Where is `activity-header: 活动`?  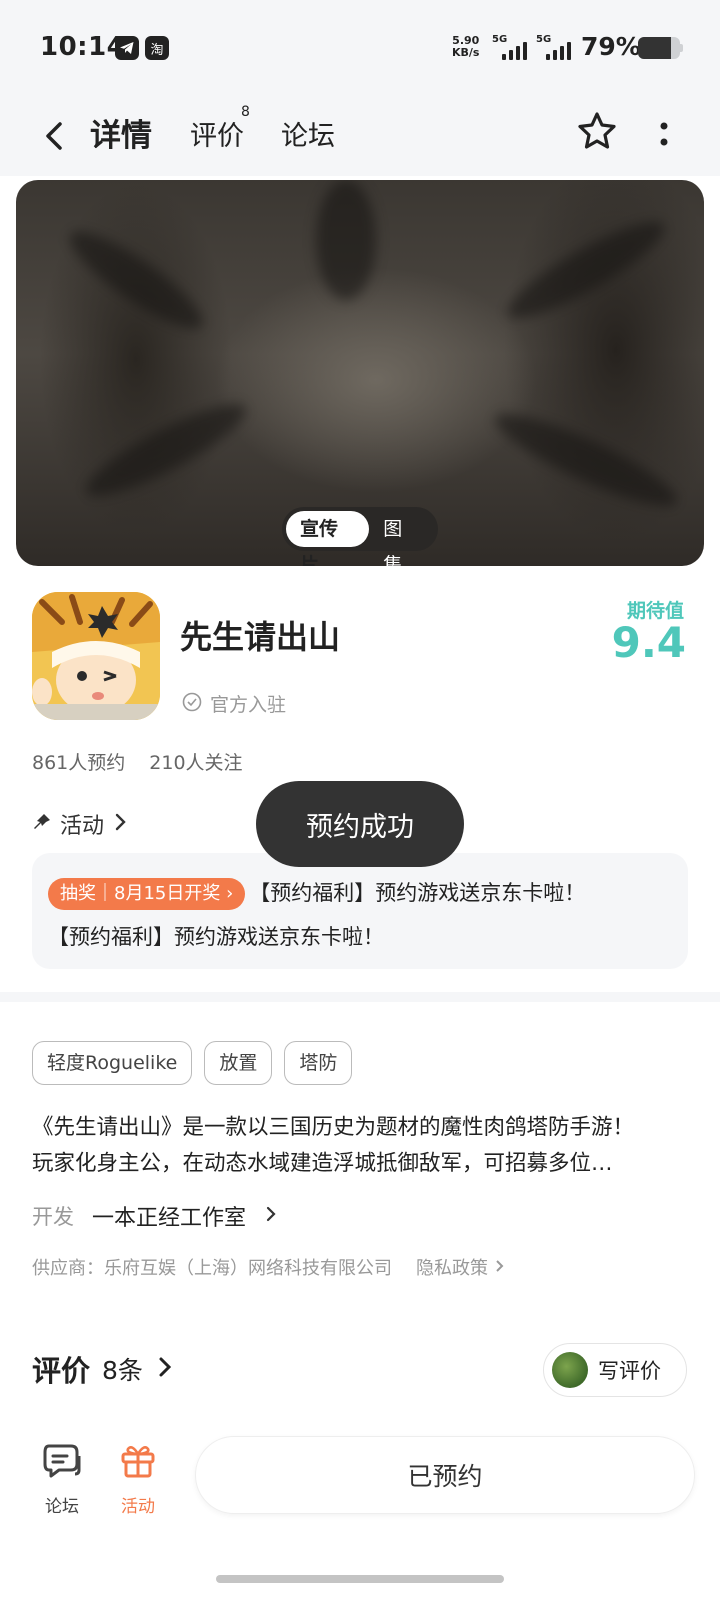 activity-header: 活动 is located at coordinates (80, 824).